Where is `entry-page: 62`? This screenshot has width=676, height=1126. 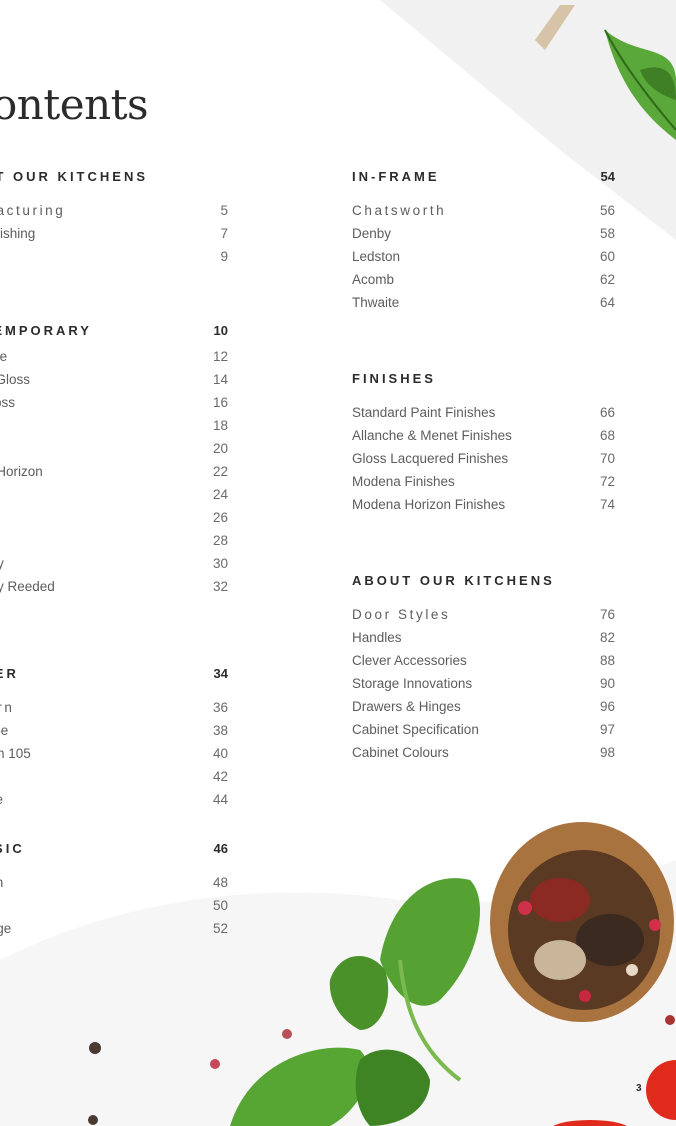
entry-page: 62 is located at coordinates (607, 279).